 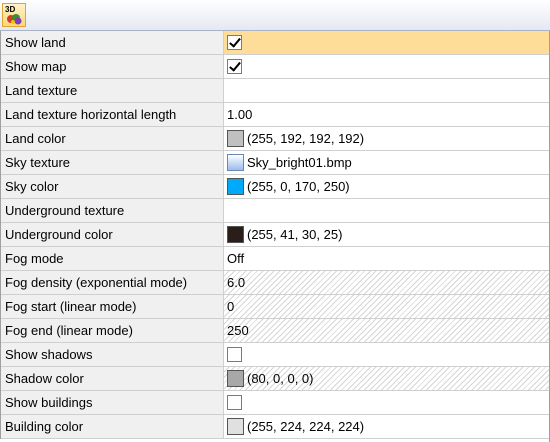 What do you see at coordinates (387, 306) in the screenshot?
I see `property-value: 0` at bounding box center [387, 306].